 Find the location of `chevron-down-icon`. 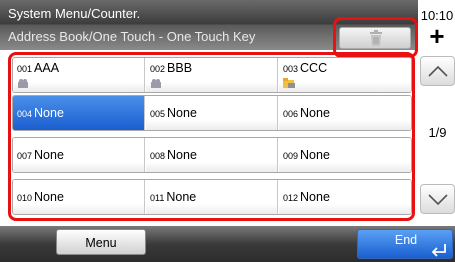

chevron-down-icon is located at coordinates (438, 200).